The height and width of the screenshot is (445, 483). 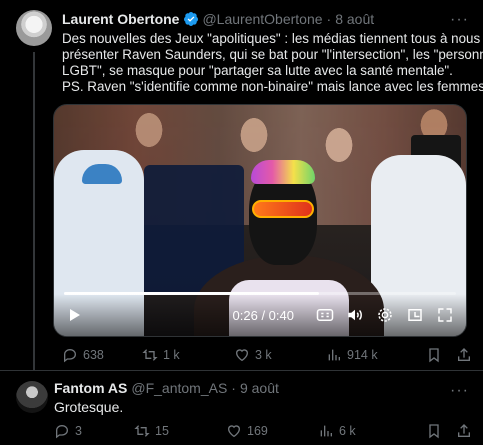 I want to click on video-frame-glasses, so click(x=283, y=209).